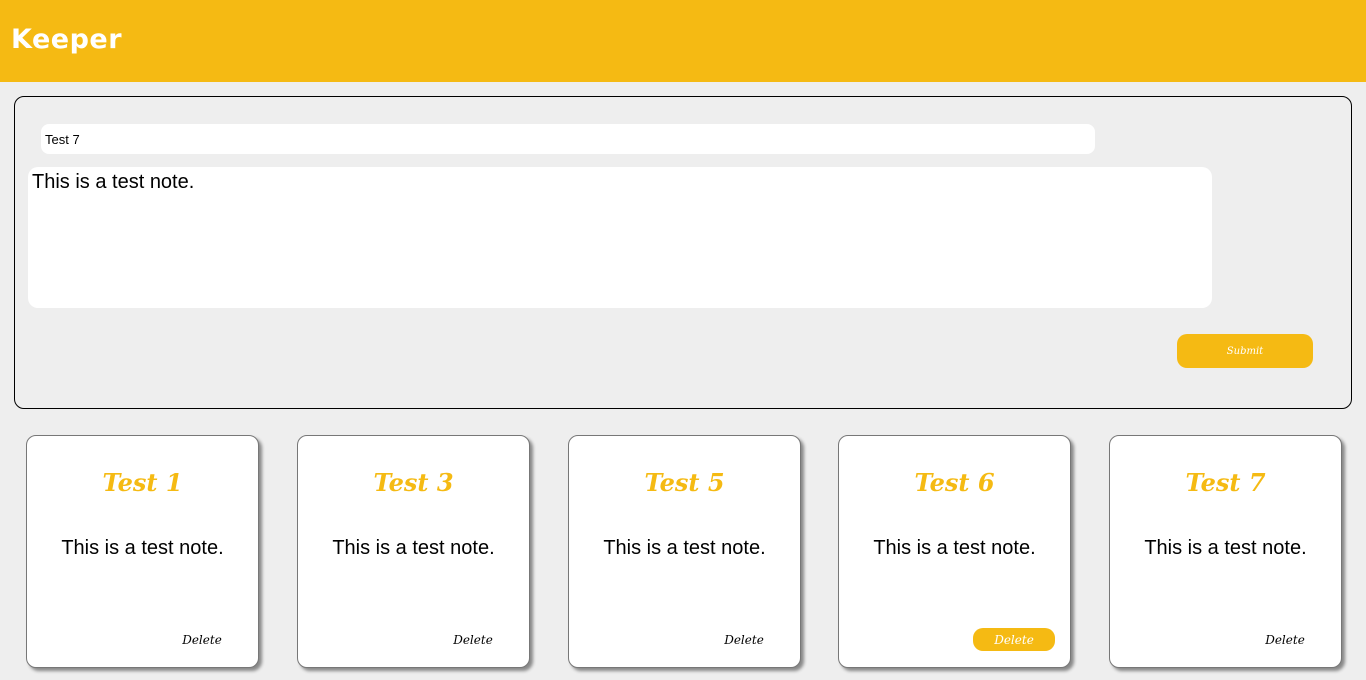 This screenshot has height=680, width=1366. What do you see at coordinates (67, 39) in the screenshot?
I see `app-brand: Keeper` at bounding box center [67, 39].